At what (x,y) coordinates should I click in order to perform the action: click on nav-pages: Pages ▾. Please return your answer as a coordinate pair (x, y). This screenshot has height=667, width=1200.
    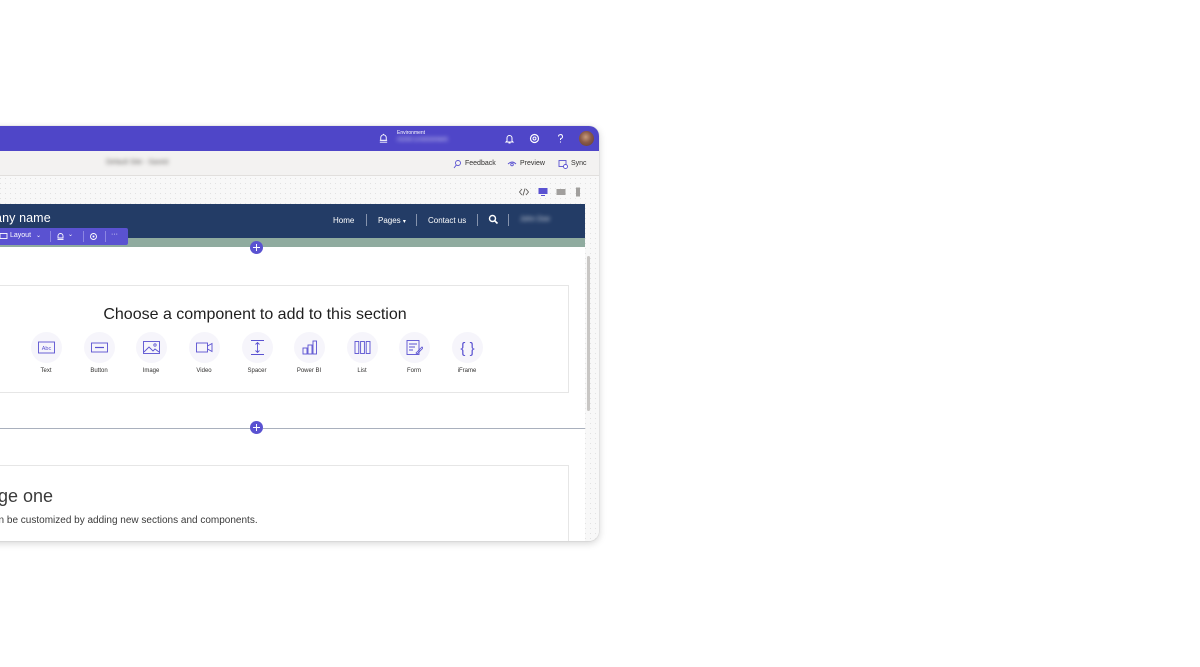
    Looking at the image, I should click on (392, 220).